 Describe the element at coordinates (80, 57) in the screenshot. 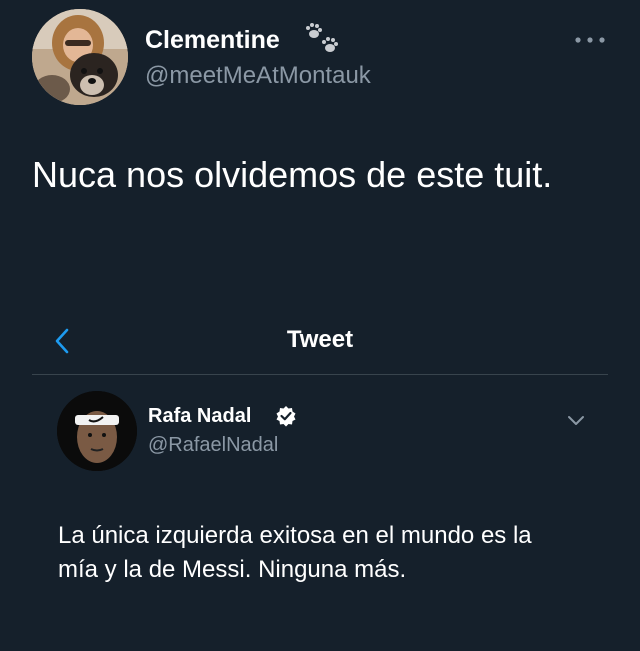

I see `avatar` at that location.